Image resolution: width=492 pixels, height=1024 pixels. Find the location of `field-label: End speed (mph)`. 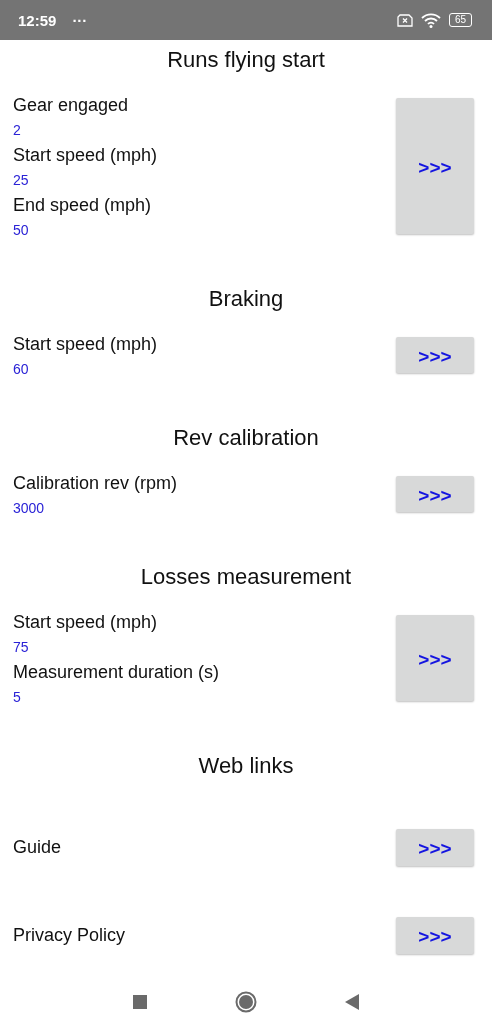

field-label: End speed (mph) is located at coordinates (83, 205).